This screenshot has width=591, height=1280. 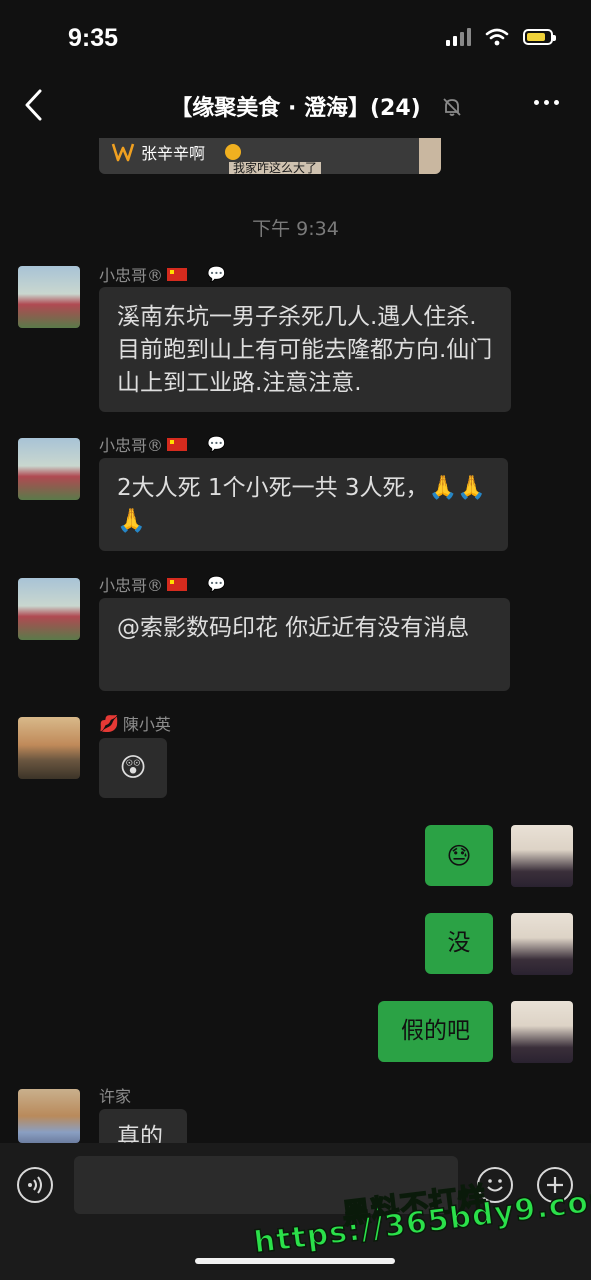 What do you see at coordinates (143, 1126) in the screenshot?
I see `message-bubble: 真的` at bounding box center [143, 1126].